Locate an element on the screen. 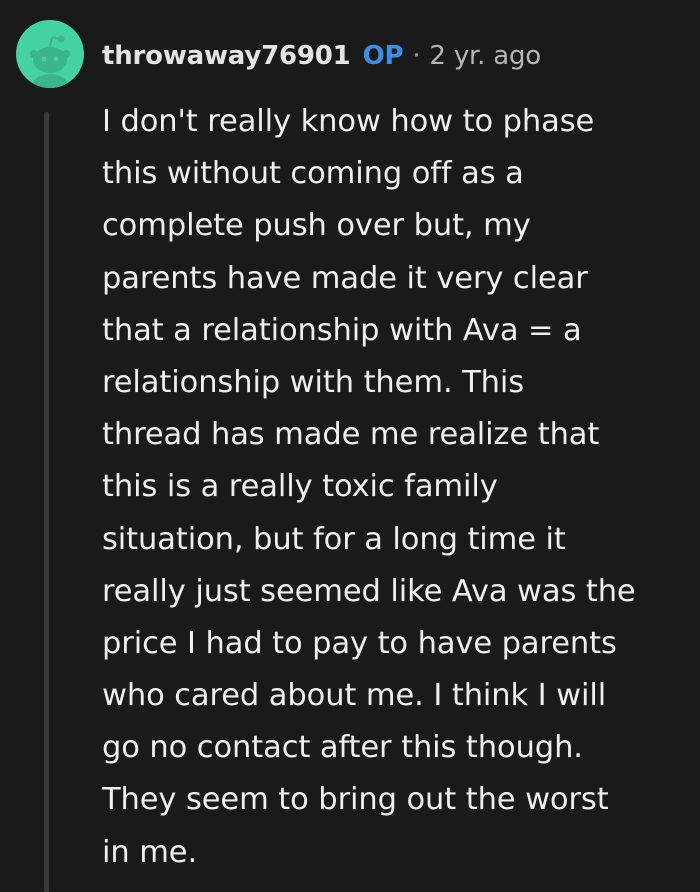 This screenshot has height=892, width=700. comment-header: throwaway76901 OP · 2 yr. ago is located at coordinates (321, 56).